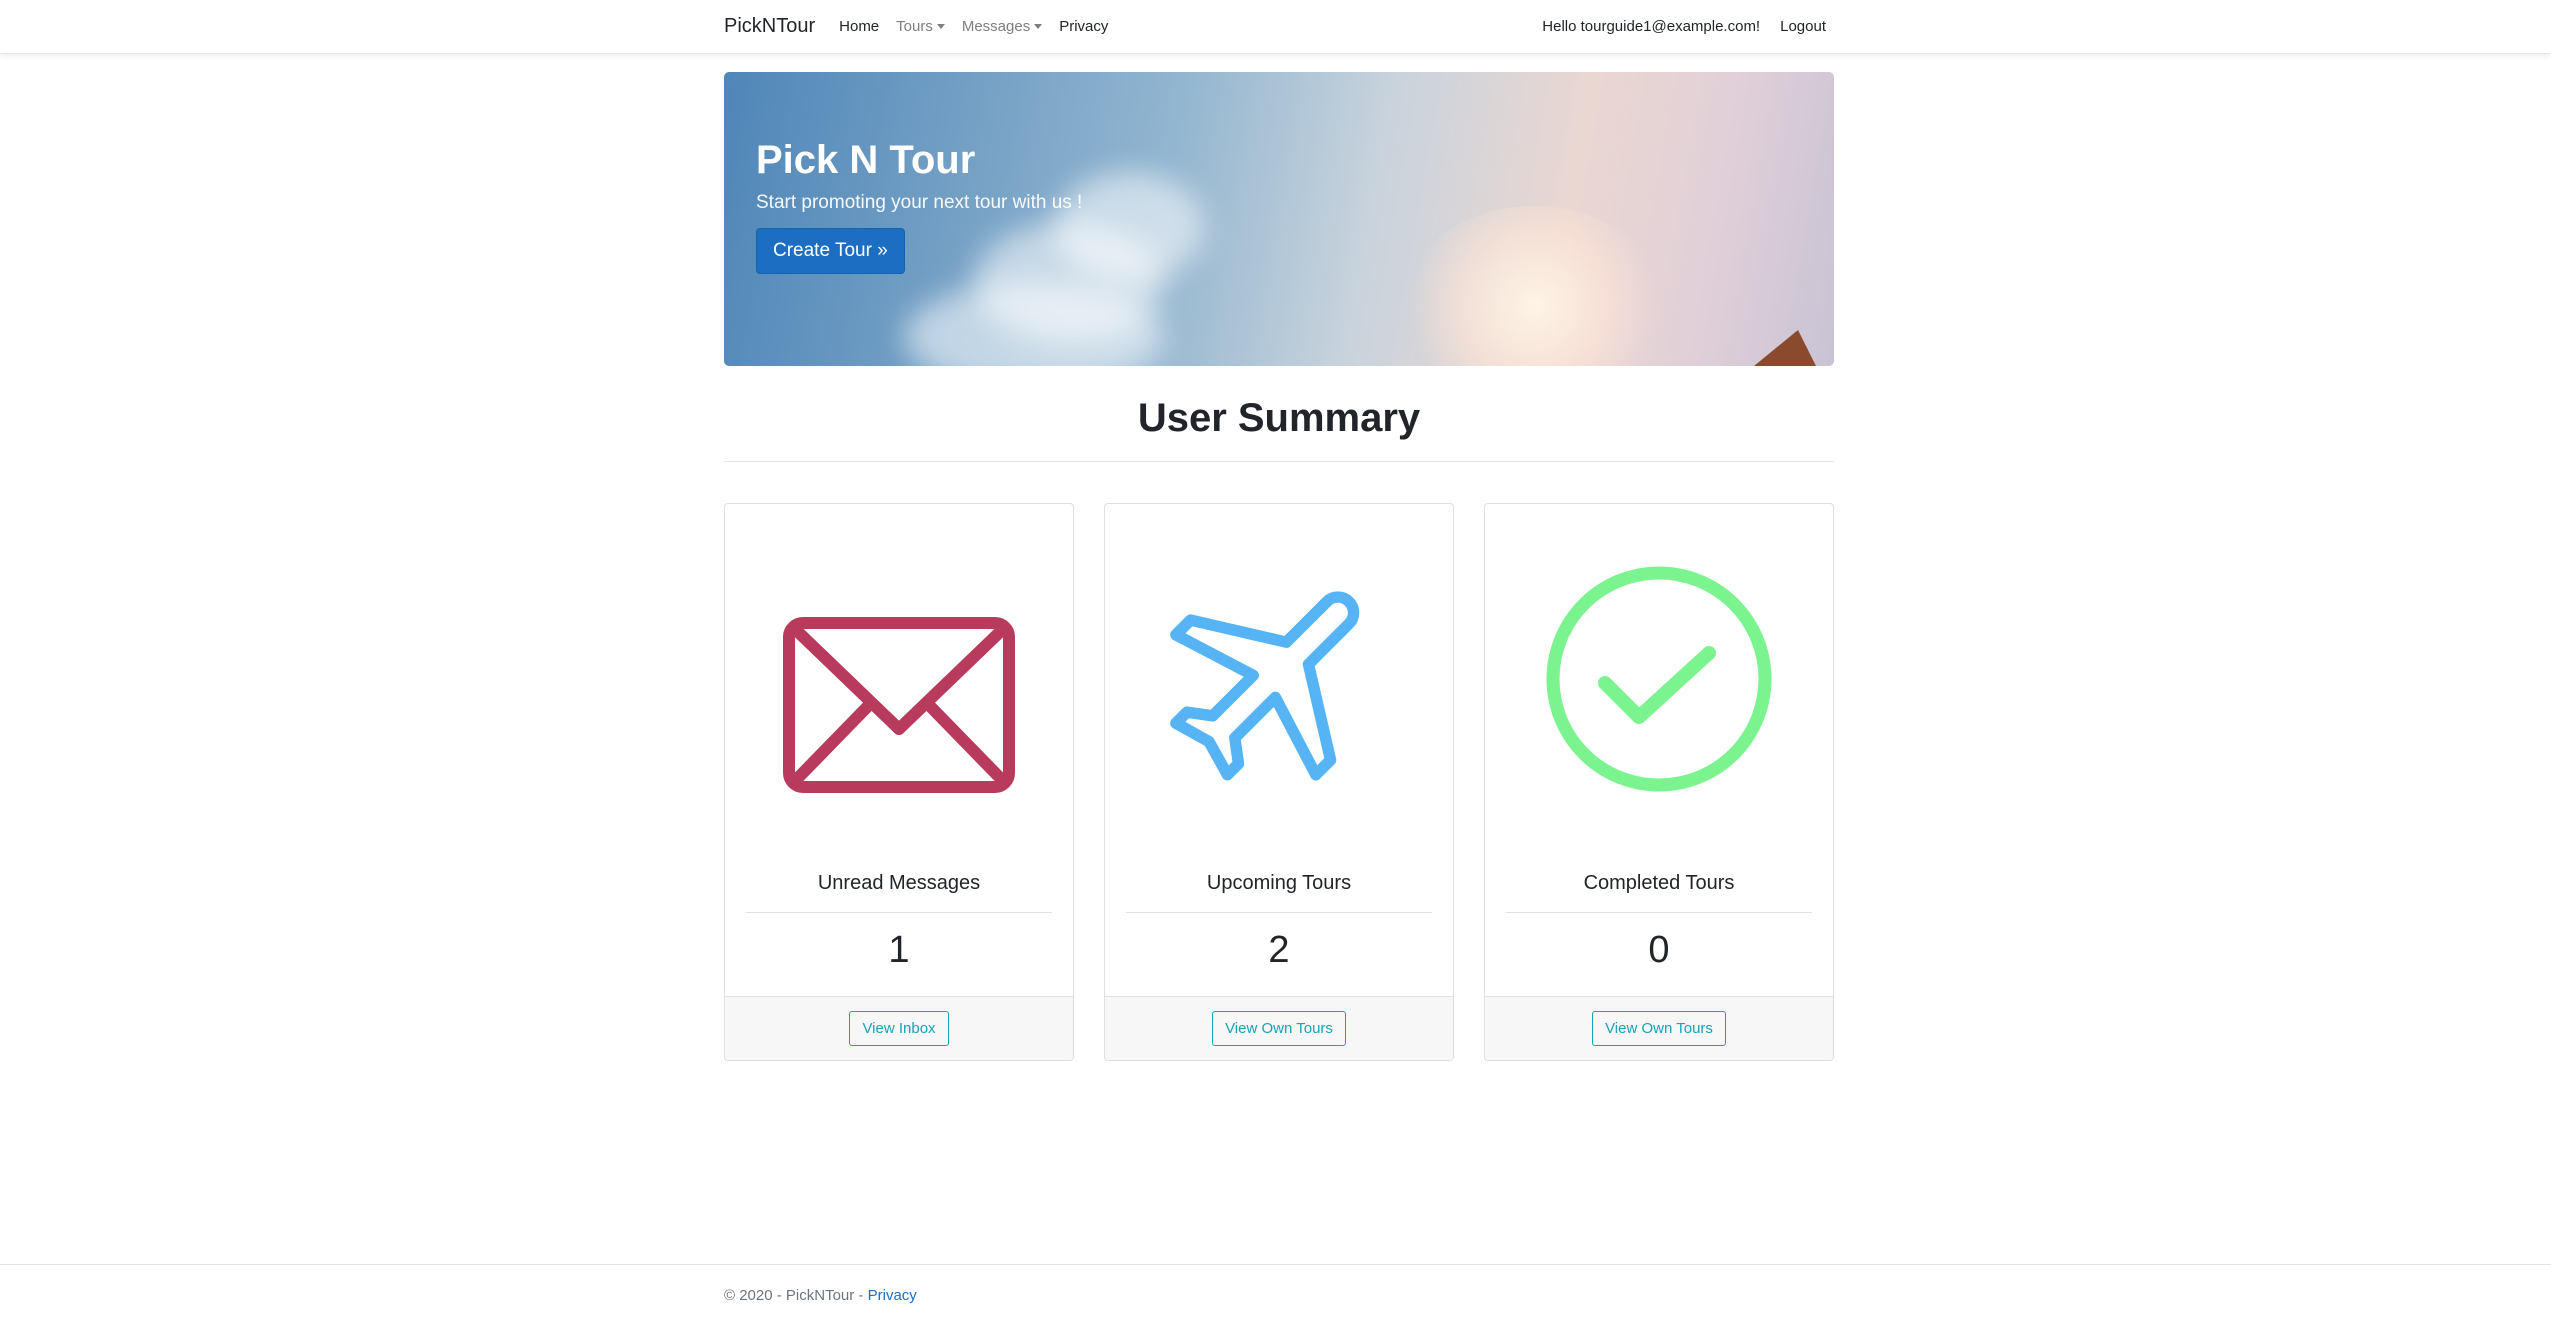 Image resolution: width=2551 pixels, height=1321 pixels. I want to click on nav-tours-dropdown: Tours, so click(920, 26).